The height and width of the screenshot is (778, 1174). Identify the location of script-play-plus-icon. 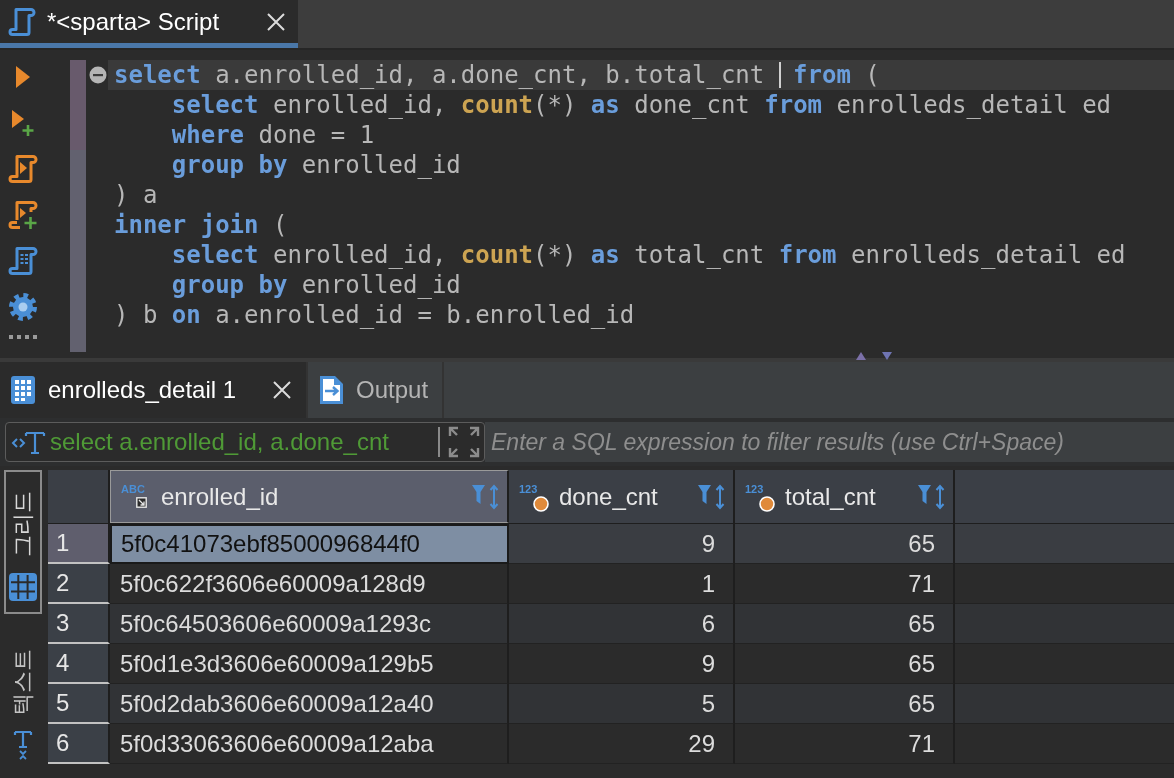
(22, 215).